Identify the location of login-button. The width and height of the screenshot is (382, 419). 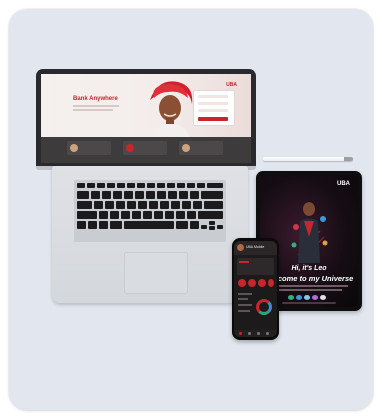
(213, 119).